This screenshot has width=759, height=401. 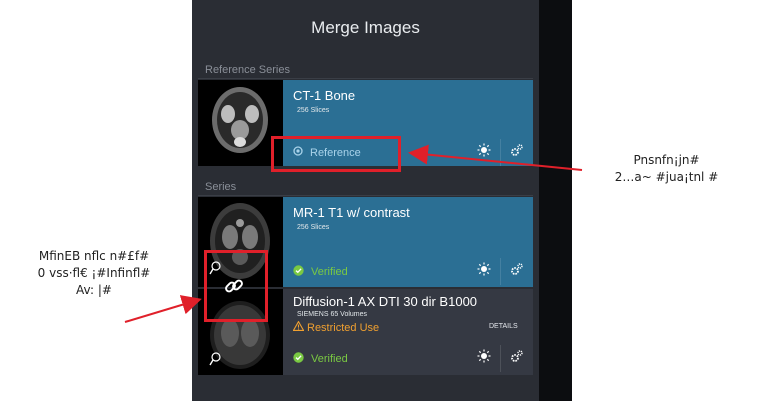 What do you see at coordinates (666, 169) in the screenshot?
I see `right-annotation: Pnsnfn¡jn# 2…a~ #jua¡tnl #` at bounding box center [666, 169].